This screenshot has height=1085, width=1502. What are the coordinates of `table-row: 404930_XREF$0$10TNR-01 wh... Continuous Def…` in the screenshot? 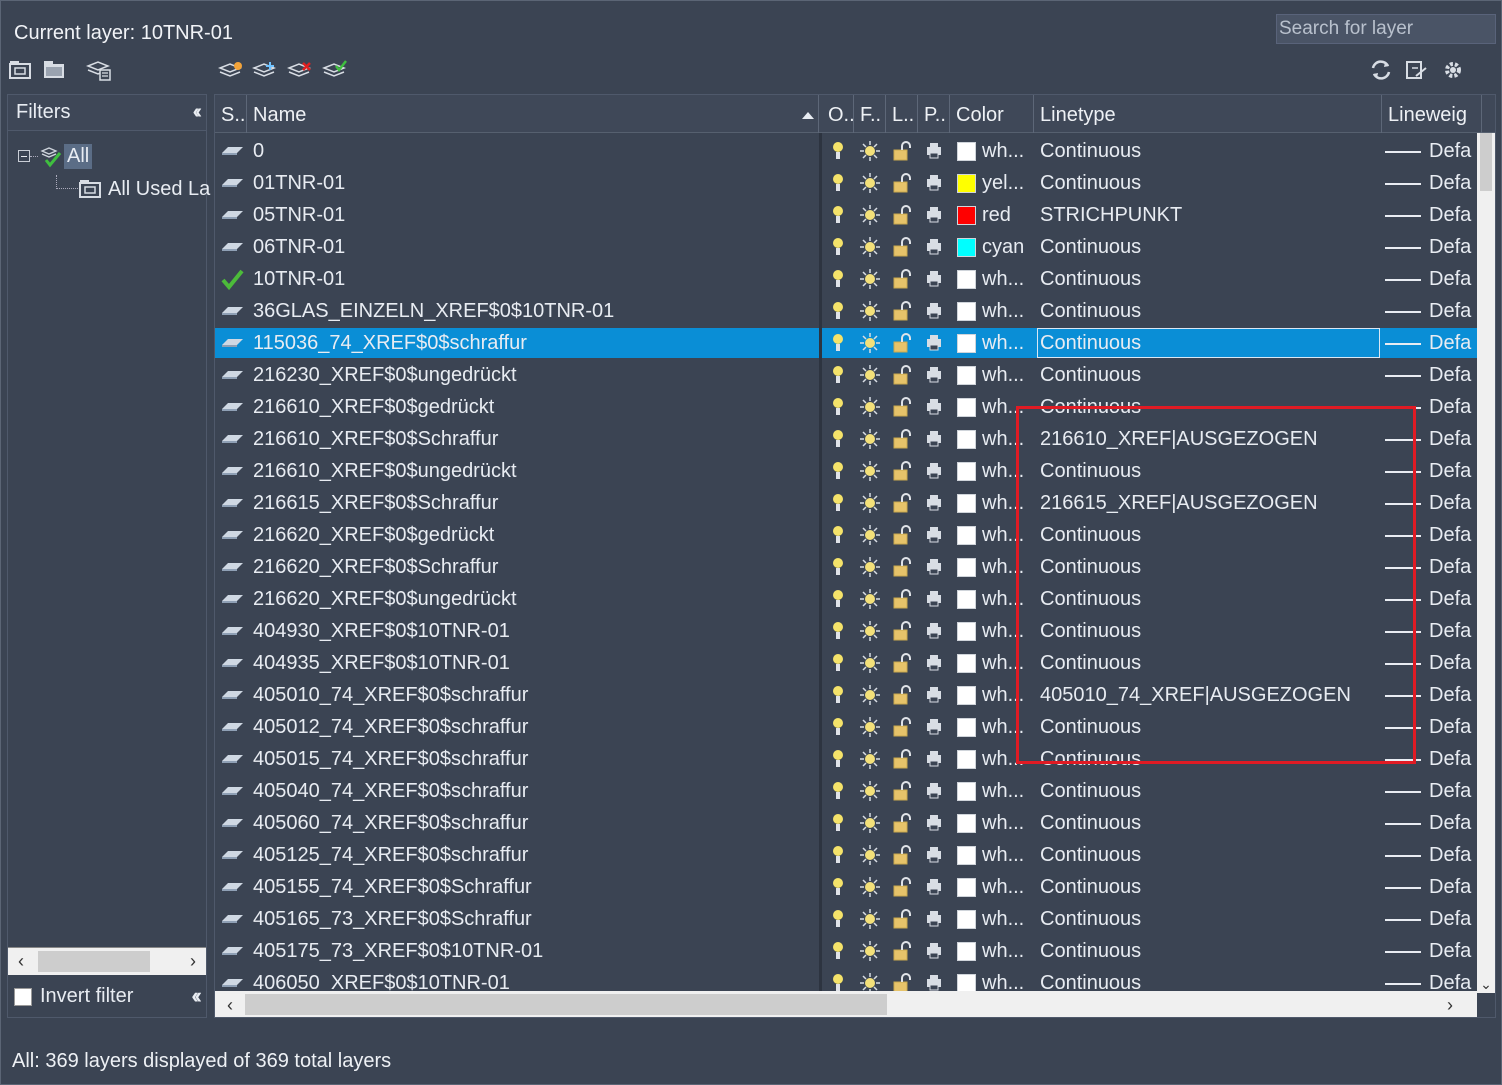 It's located at (846, 631).